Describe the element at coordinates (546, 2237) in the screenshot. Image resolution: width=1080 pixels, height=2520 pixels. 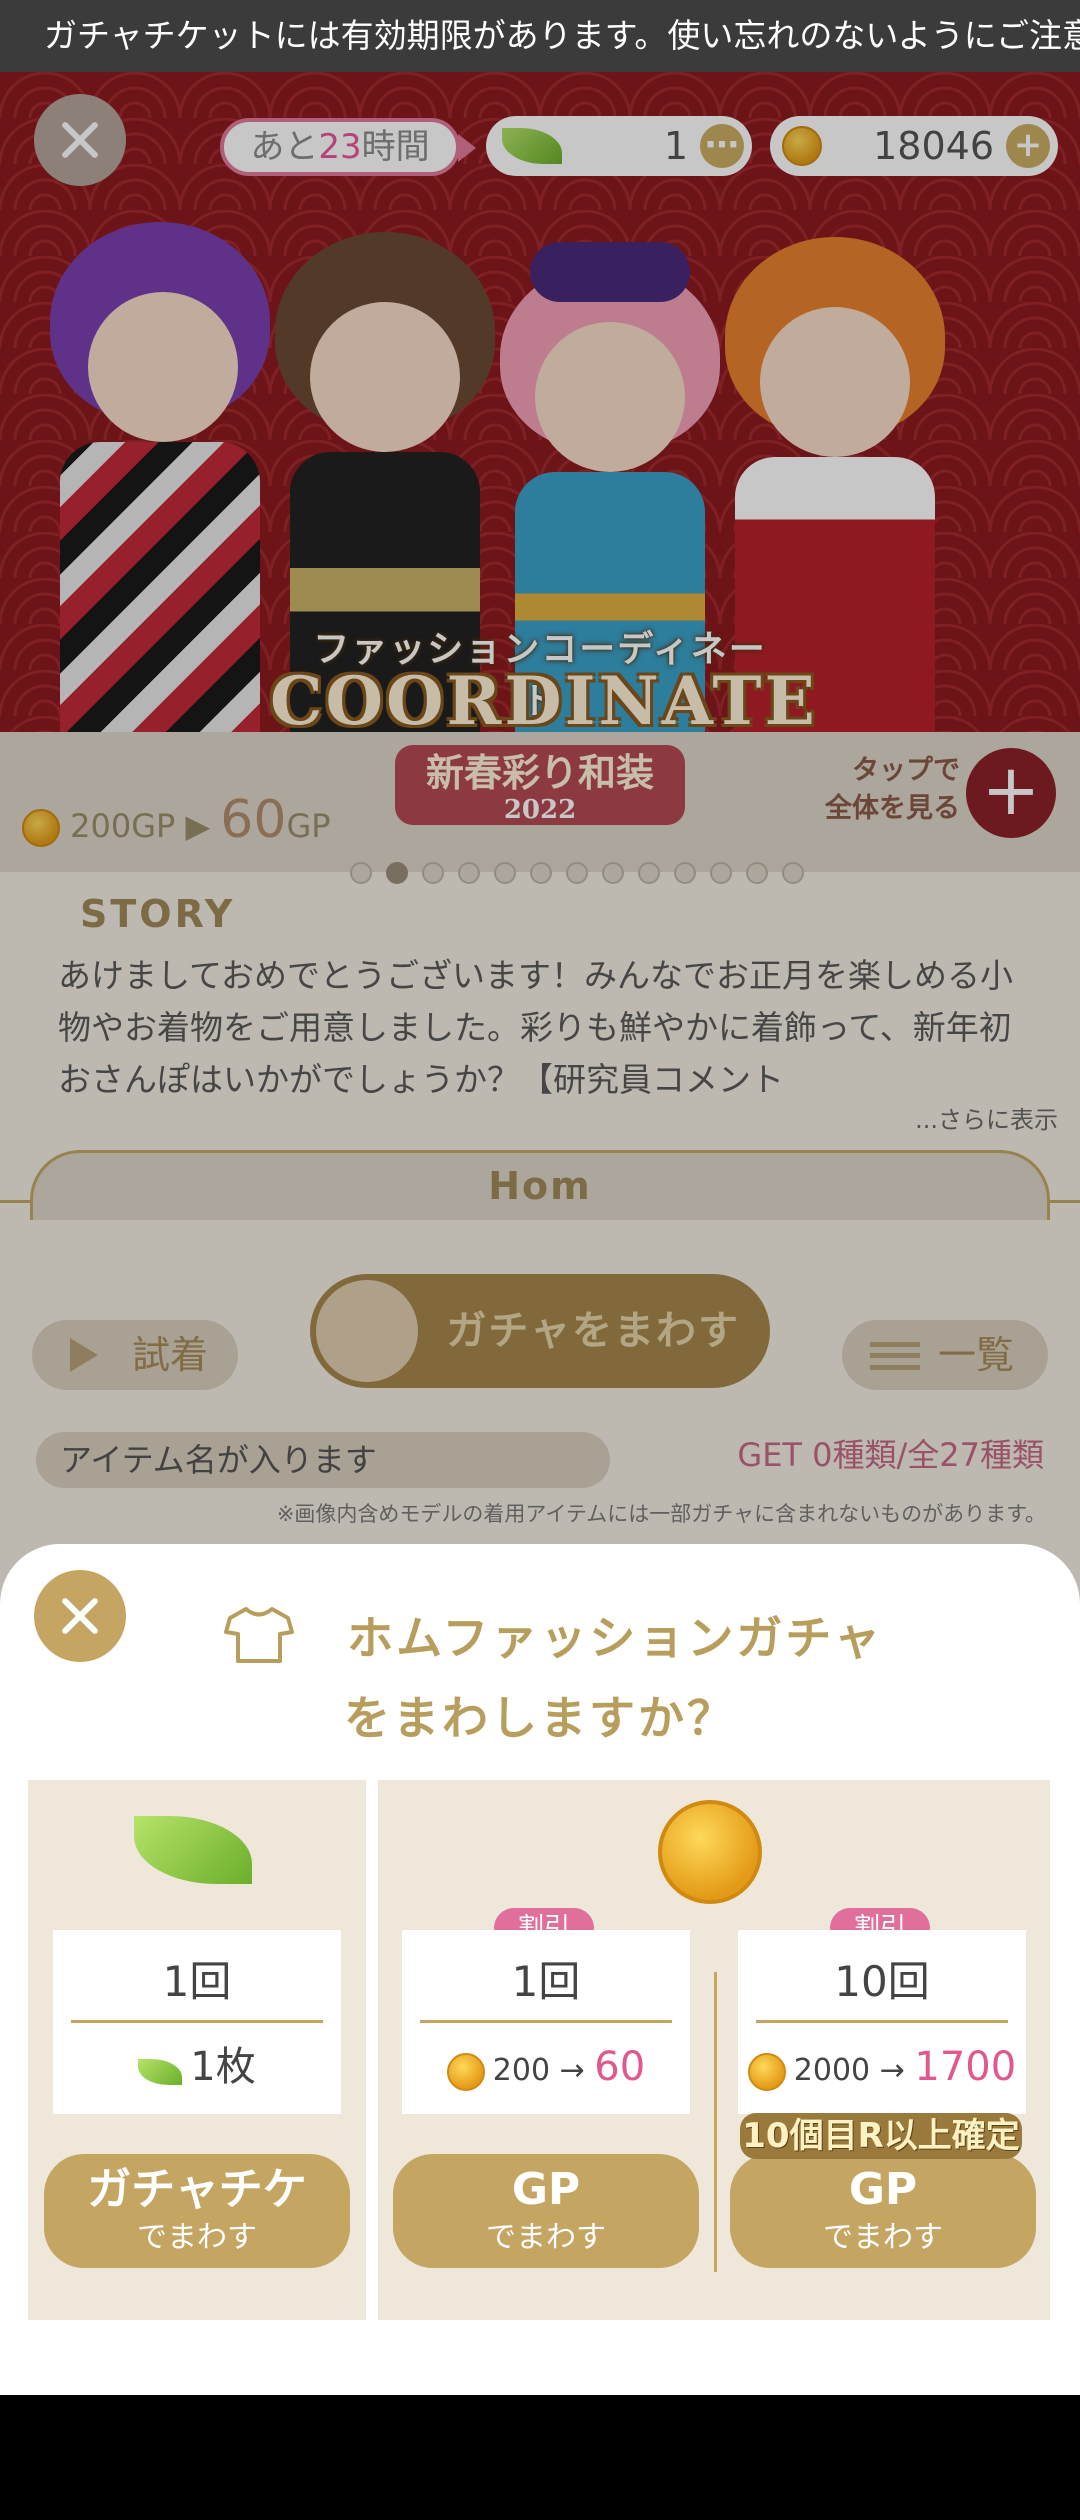
I see `gp-single-button-line2: でまわす` at that location.